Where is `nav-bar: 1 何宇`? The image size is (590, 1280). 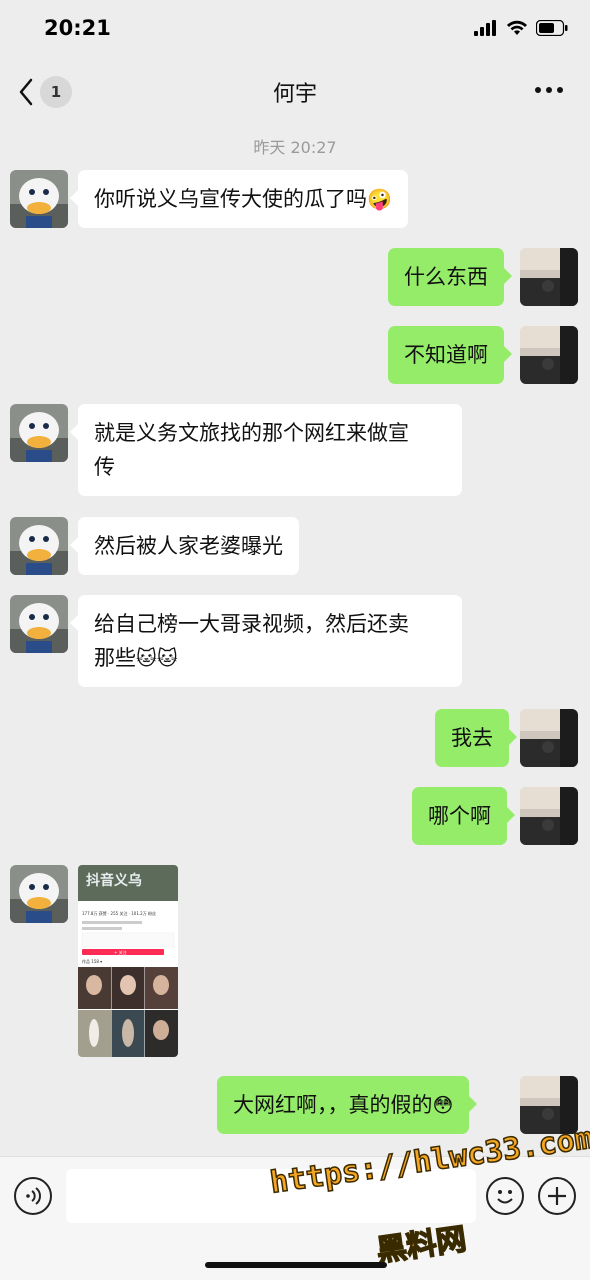 nav-bar: 1 何宇 is located at coordinates (295, 91).